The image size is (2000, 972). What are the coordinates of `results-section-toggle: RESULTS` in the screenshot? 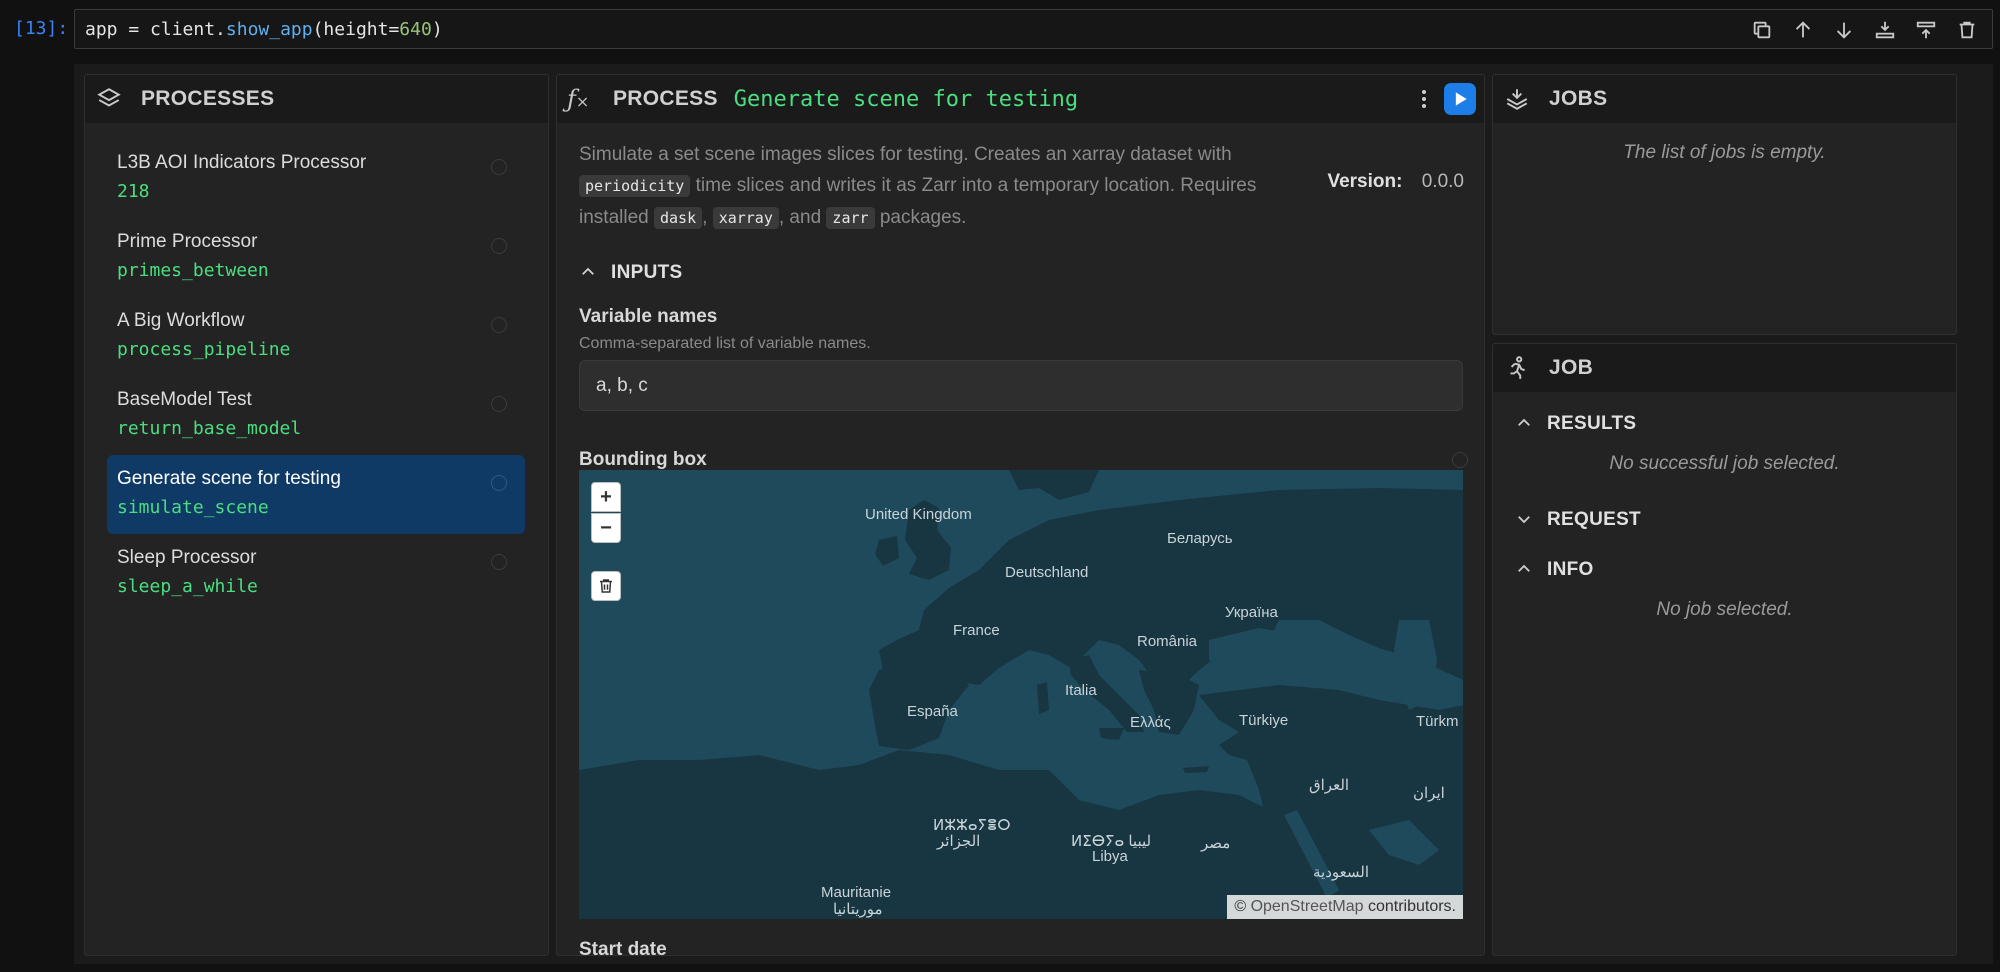 It's located at (1575, 424).